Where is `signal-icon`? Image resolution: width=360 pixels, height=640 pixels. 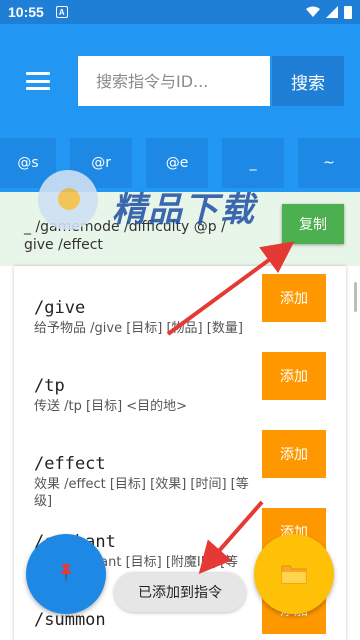 signal-icon is located at coordinates (332, 12).